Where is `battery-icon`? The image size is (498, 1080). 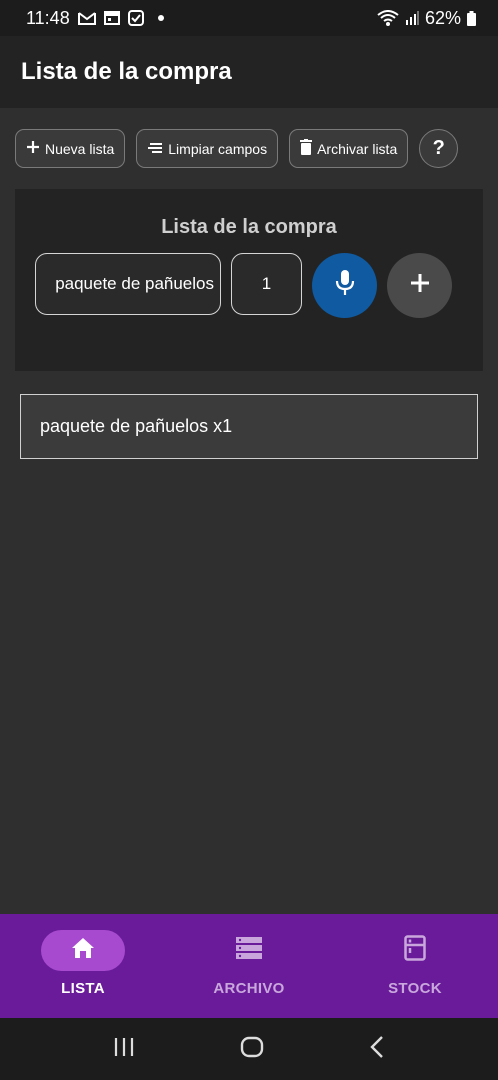
battery-icon is located at coordinates (471, 18).